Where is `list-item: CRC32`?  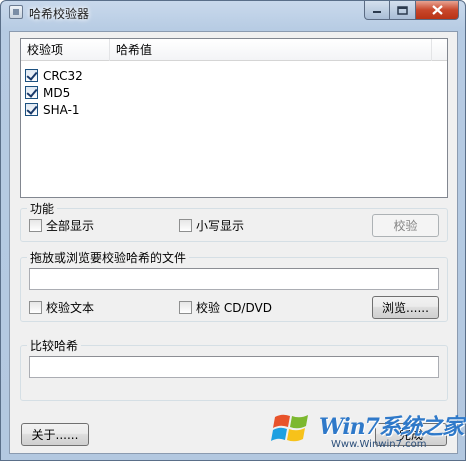 list-item: CRC32 is located at coordinates (54, 75).